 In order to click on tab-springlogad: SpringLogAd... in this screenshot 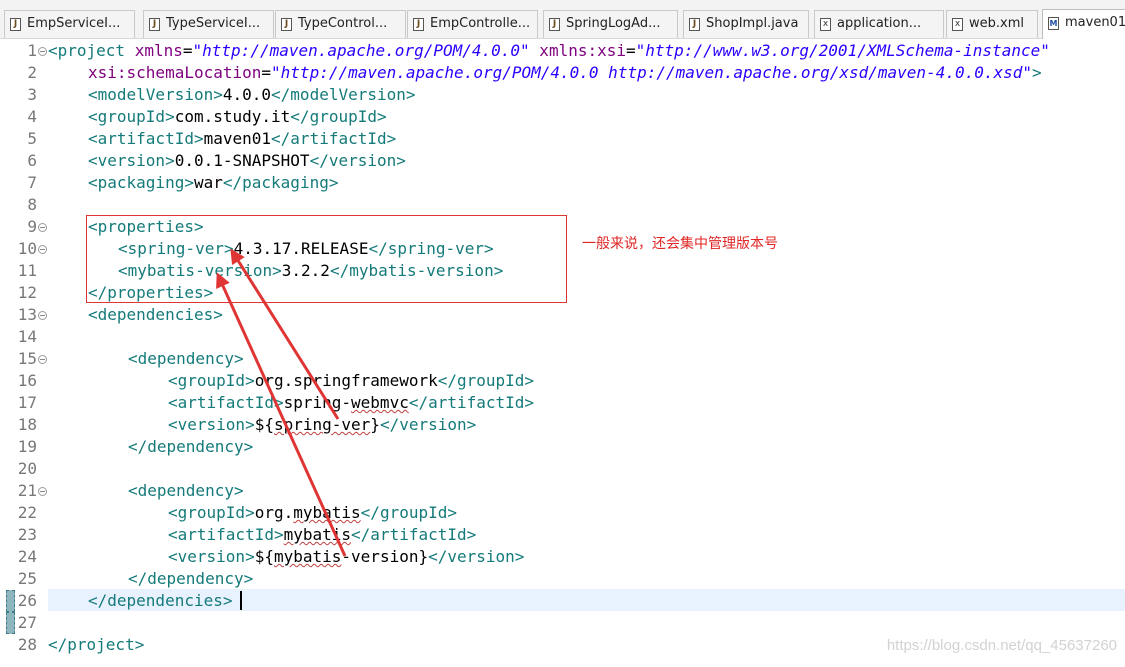, I will do `click(610, 24)`.